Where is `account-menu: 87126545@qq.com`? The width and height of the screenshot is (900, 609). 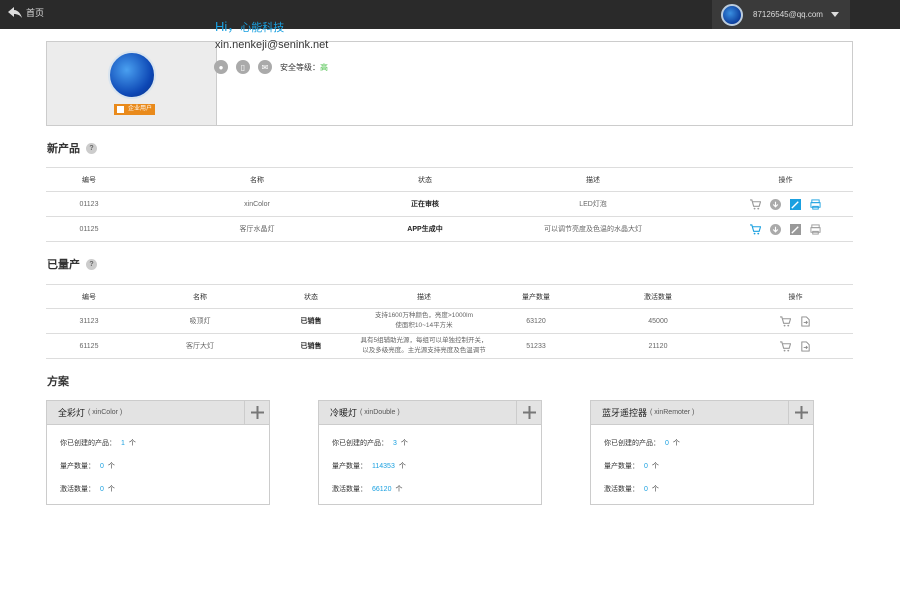
account-menu: 87126545@qq.com is located at coordinates (781, 14).